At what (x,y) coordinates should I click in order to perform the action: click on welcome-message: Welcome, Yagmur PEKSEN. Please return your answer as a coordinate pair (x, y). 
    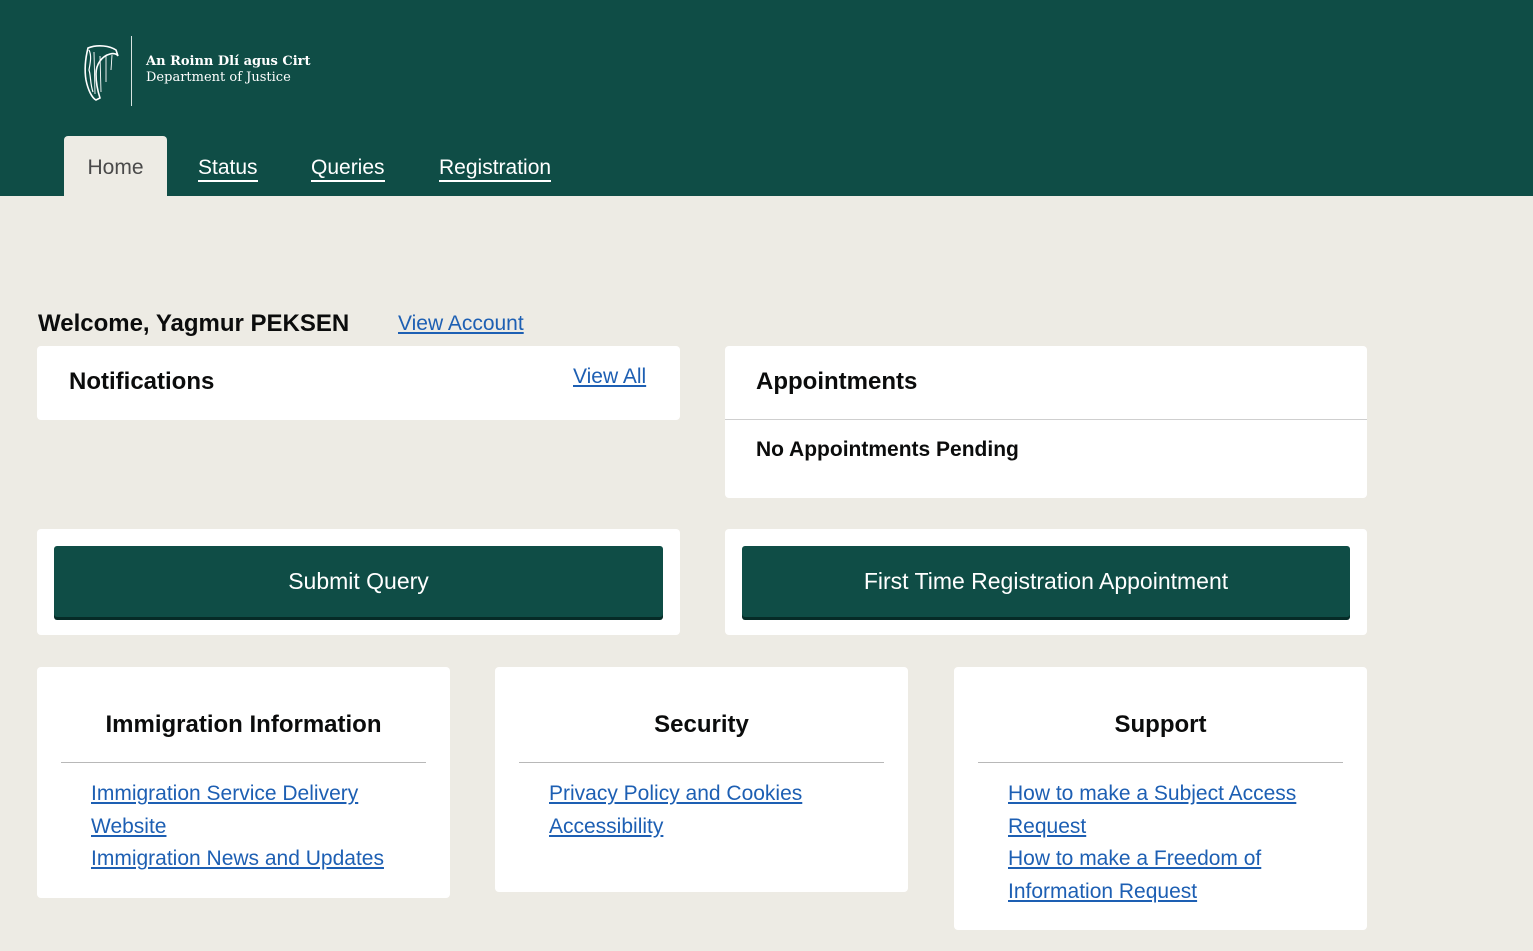
    Looking at the image, I should click on (194, 323).